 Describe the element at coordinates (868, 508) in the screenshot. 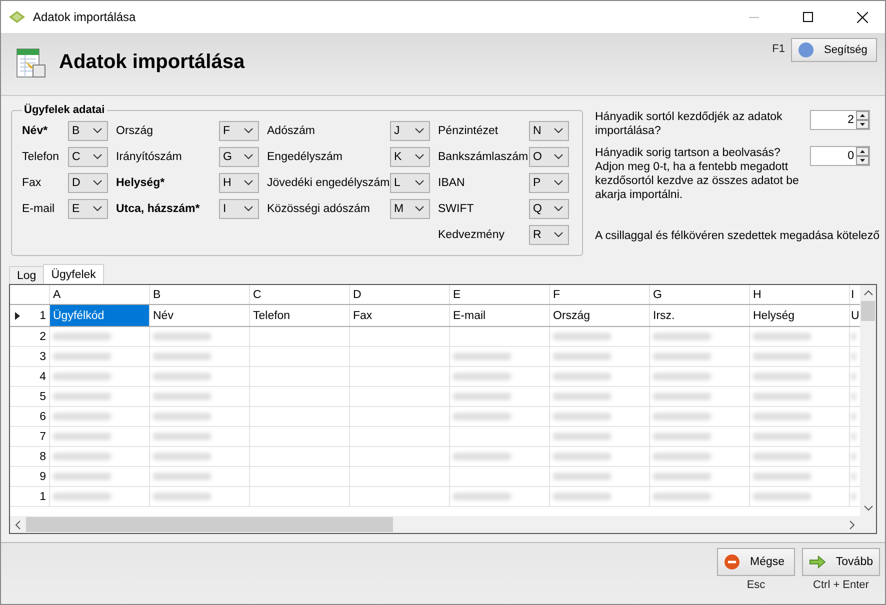

I see `scroll-down-icon` at that location.